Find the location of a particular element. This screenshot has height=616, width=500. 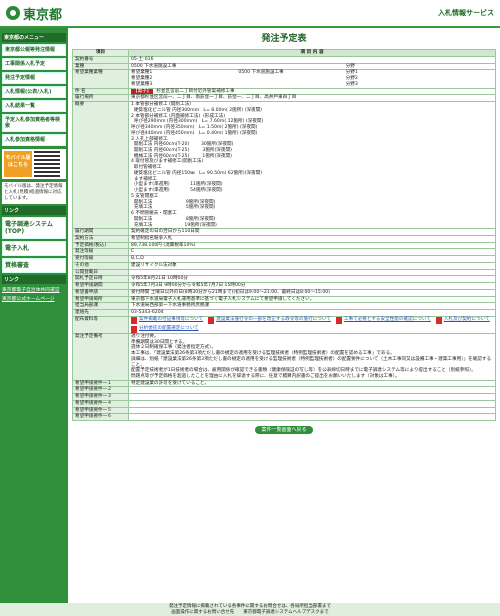

sidebar-link-kyodo: 東京都電子自治体共同運営 is located at coordinates (34, 289).